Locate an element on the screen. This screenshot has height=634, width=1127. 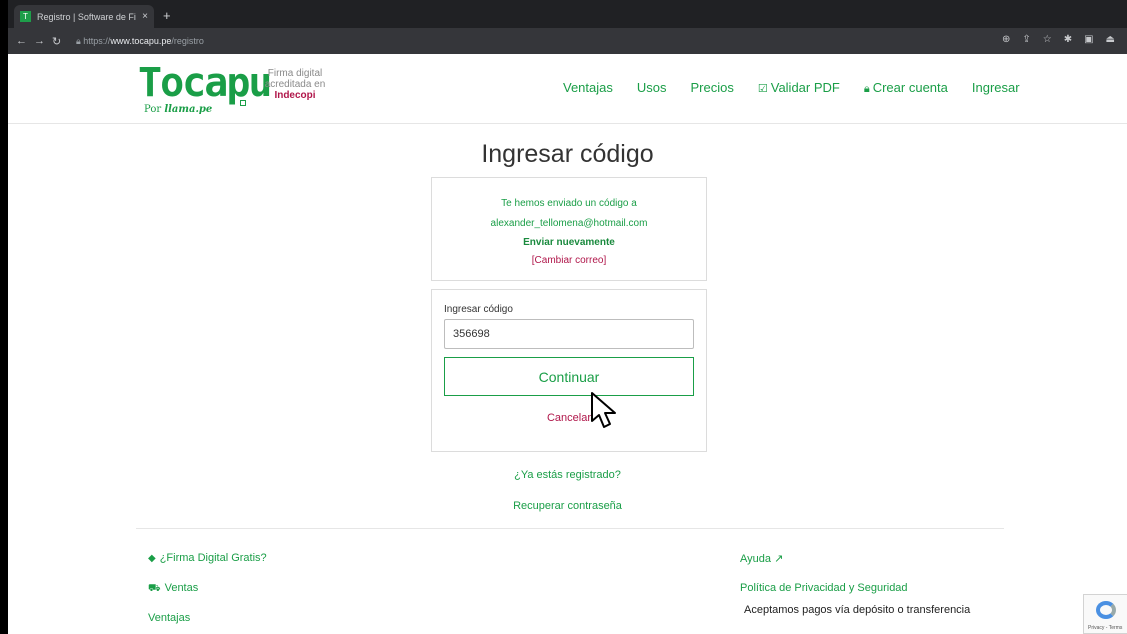
new-tab-button: + is located at coordinates (167, 15).